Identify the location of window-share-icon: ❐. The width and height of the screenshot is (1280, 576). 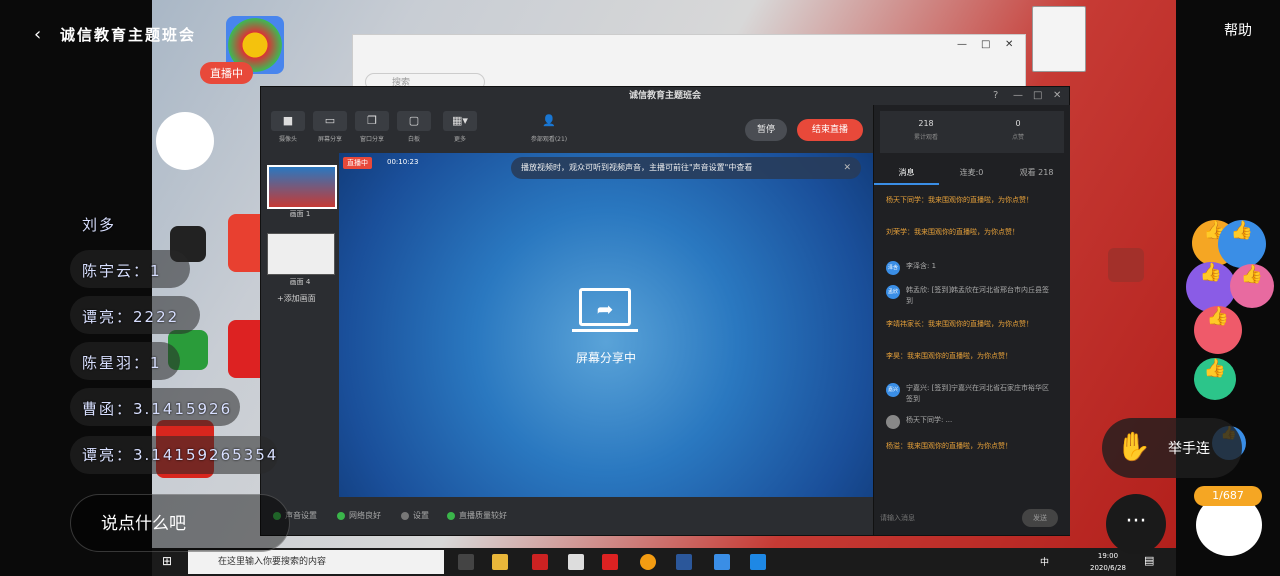
(372, 121).